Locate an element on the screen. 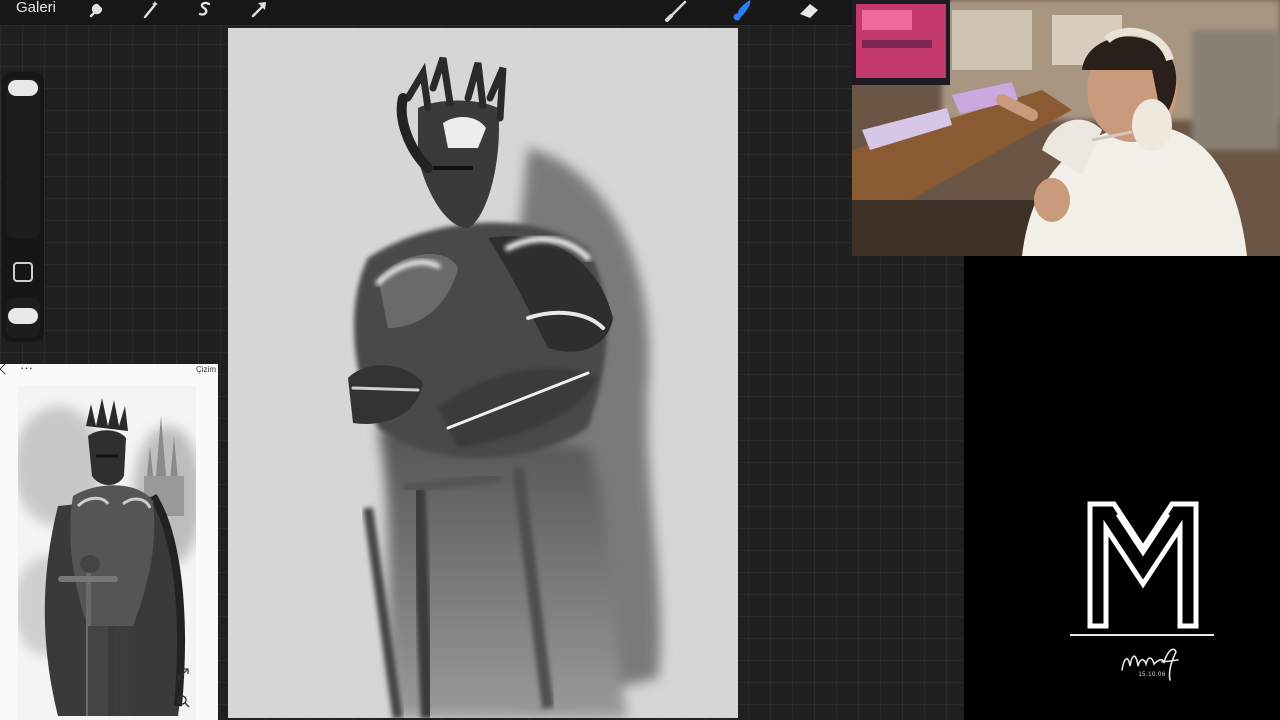  eraser-icon is located at coordinates (809, 11).